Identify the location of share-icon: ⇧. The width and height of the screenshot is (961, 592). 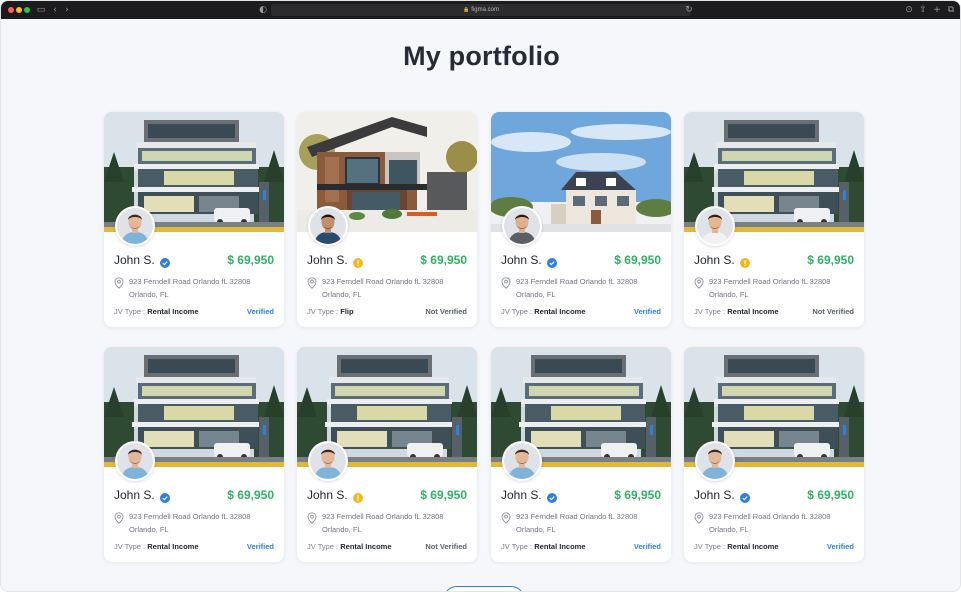
(923, 10).